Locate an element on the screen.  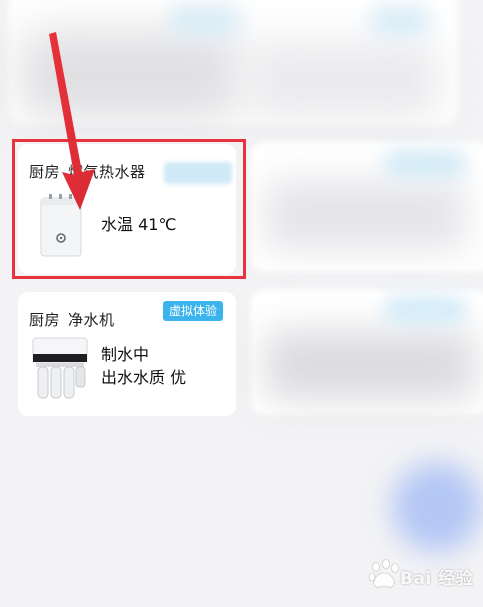
paw-icon is located at coordinates (383, 573).